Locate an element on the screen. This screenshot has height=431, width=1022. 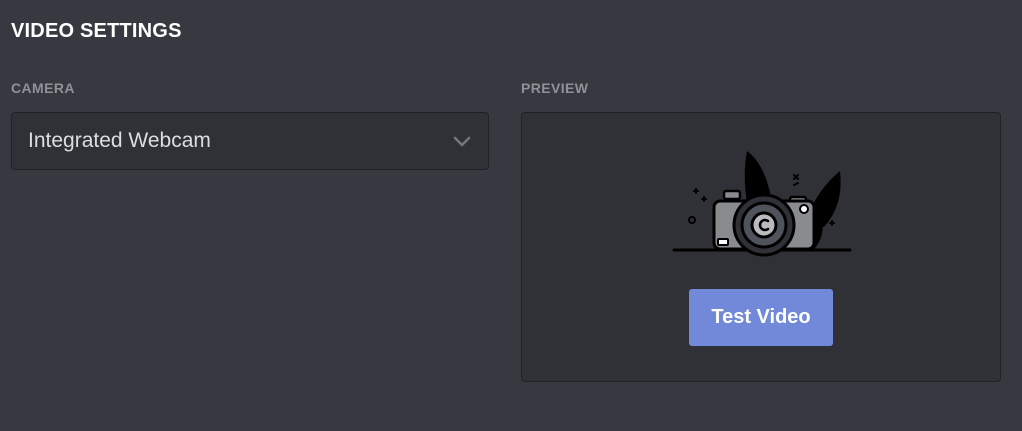
preview-label: PREVIEW is located at coordinates (555, 88).